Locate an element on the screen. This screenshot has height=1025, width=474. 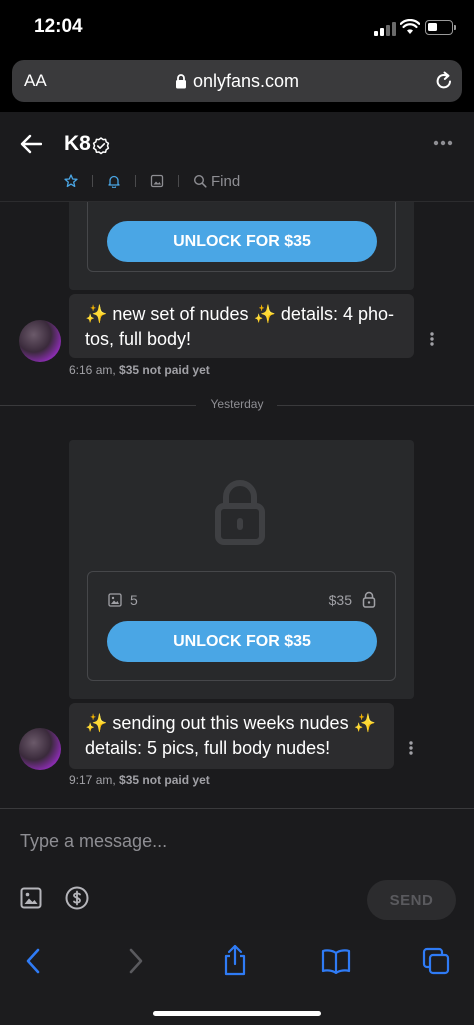
status-bar: 12:04 is located at coordinates (237, 27).